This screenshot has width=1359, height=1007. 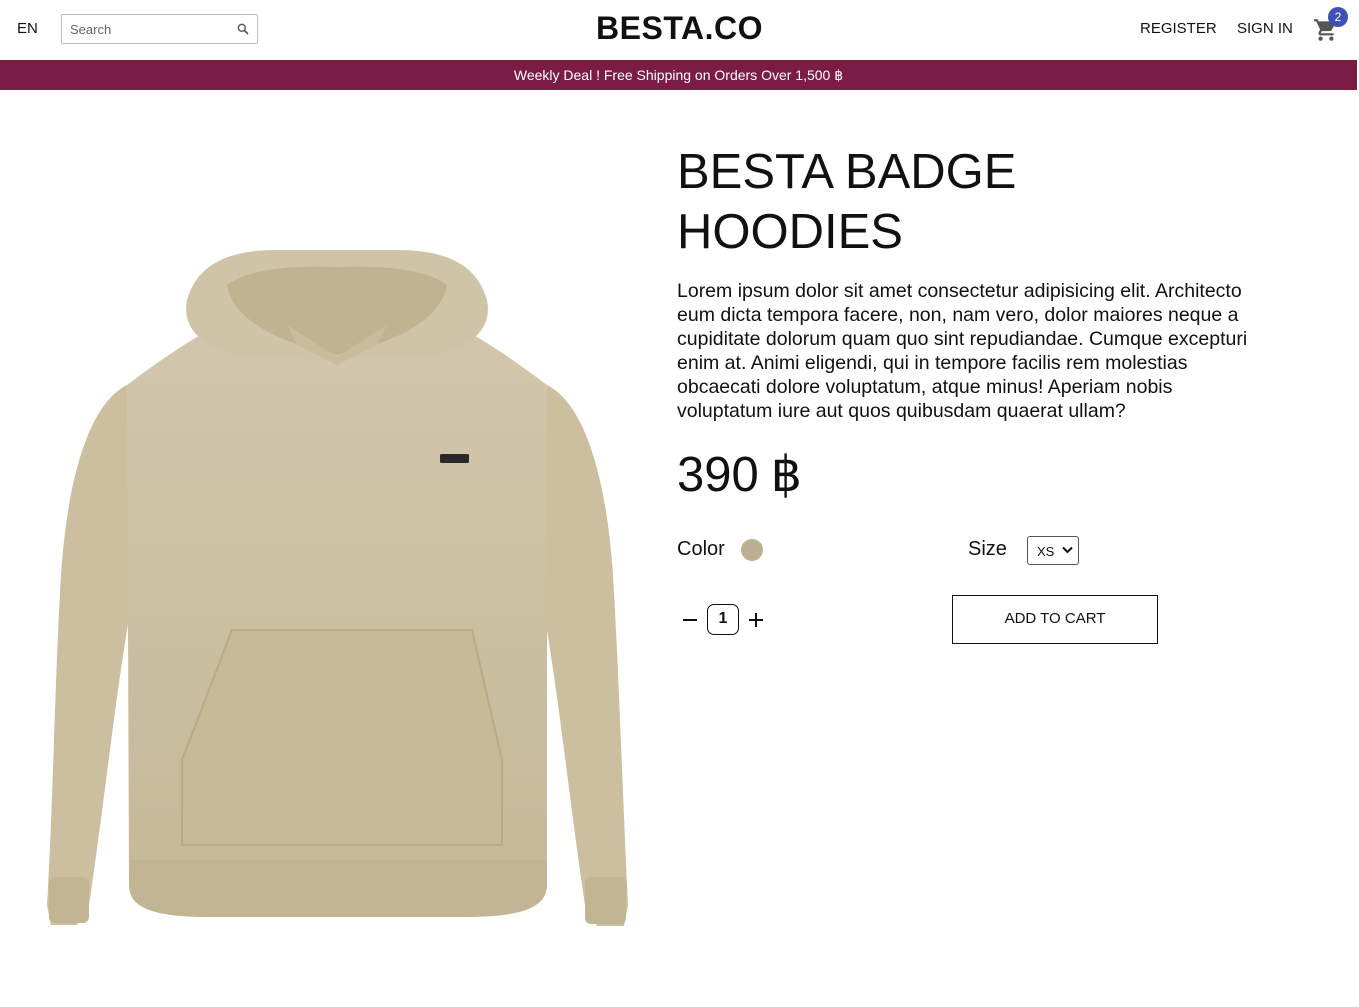 What do you see at coordinates (752, 550) in the screenshot?
I see `color-swatch` at bounding box center [752, 550].